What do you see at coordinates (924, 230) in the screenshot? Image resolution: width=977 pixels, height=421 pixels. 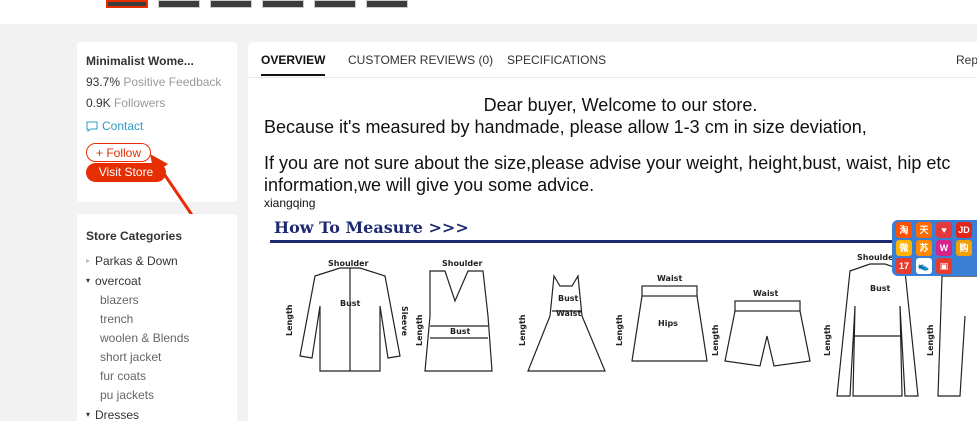 I see `tmall-icon: 天` at bounding box center [924, 230].